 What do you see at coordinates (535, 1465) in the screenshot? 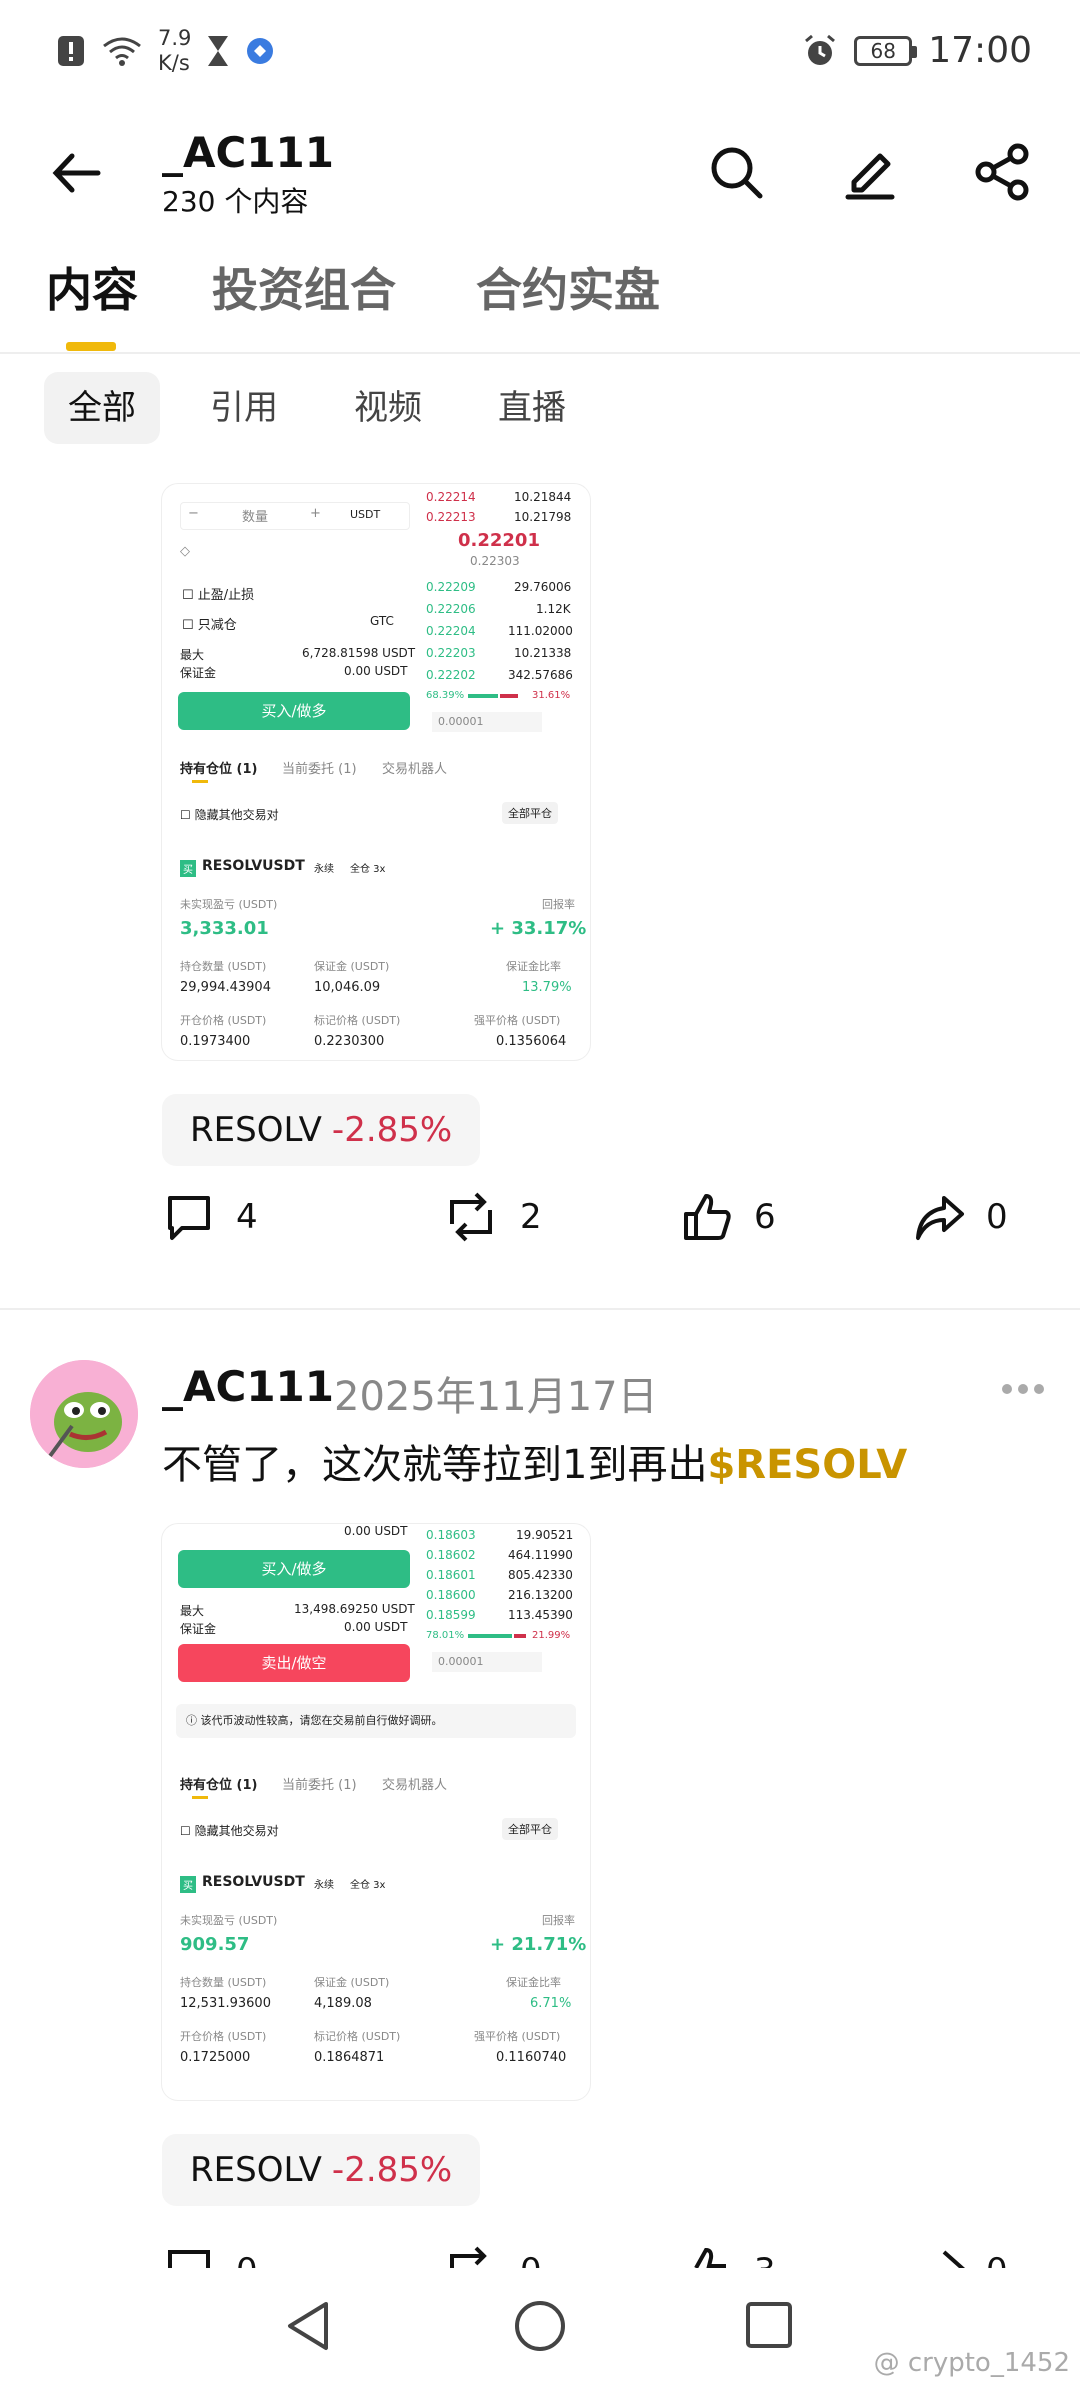
I see `post-body: 不管了，这次就等拉到1到再出$RESOLV` at bounding box center [535, 1465].